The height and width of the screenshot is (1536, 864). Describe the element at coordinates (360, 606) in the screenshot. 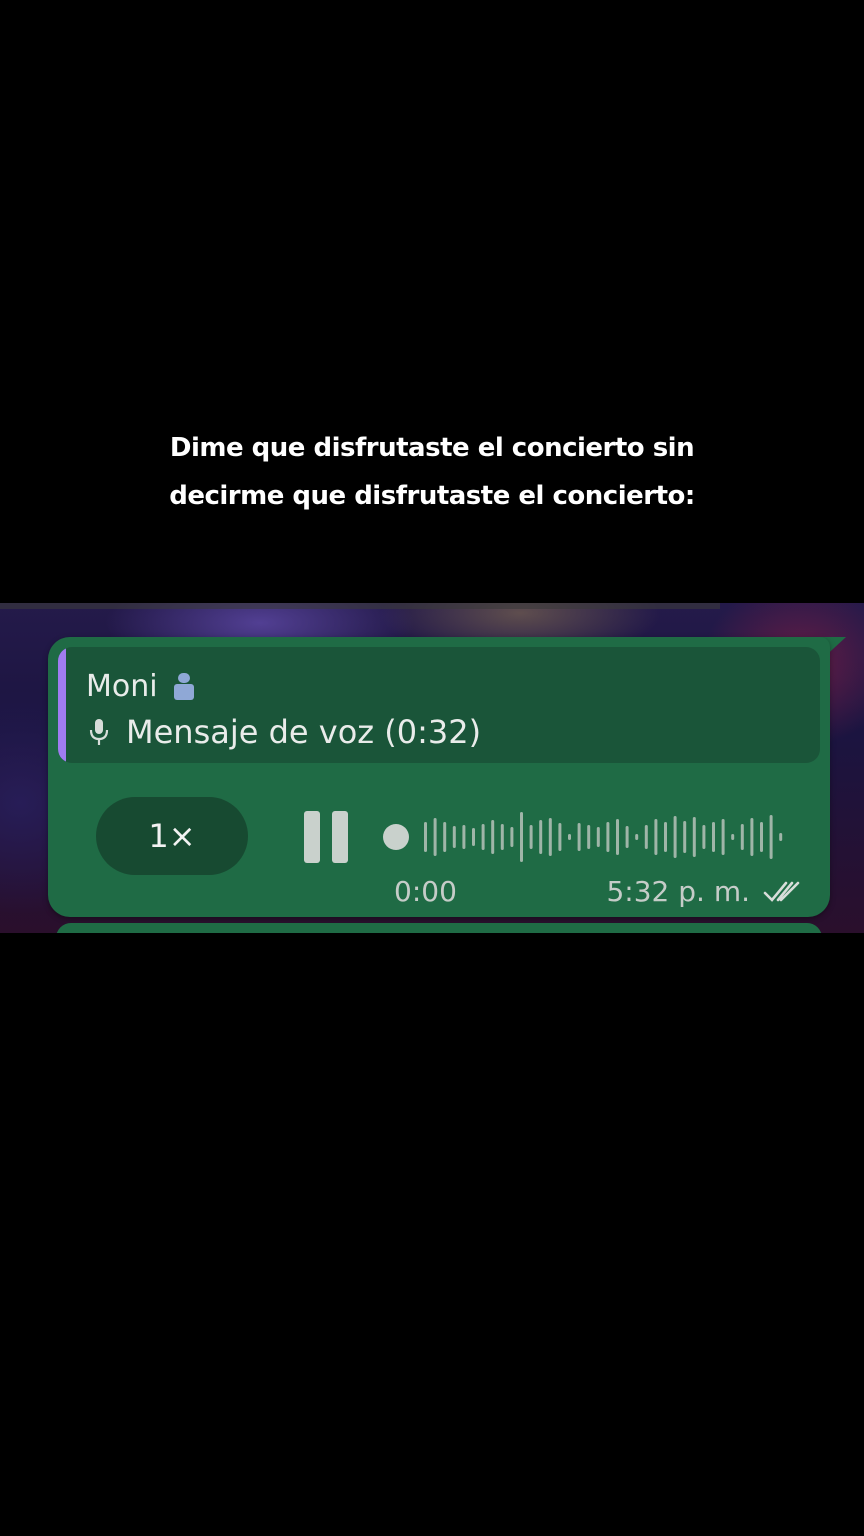

I see `divider` at that location.